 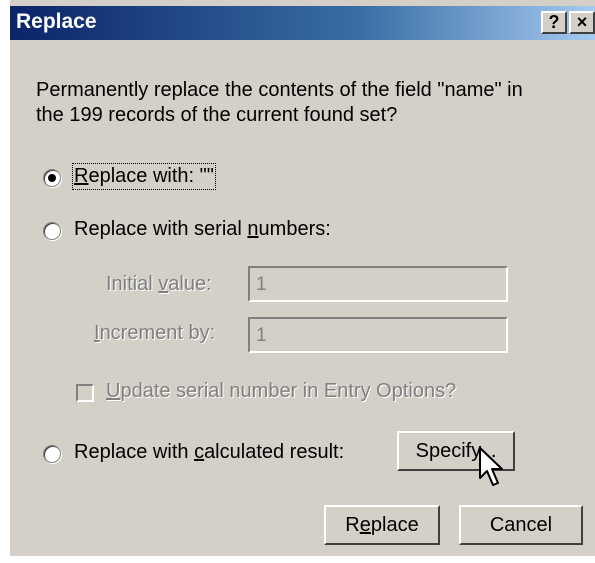 I want to click on label-text: pdate serial number in Entry Options?, so click(x=288, y=391).